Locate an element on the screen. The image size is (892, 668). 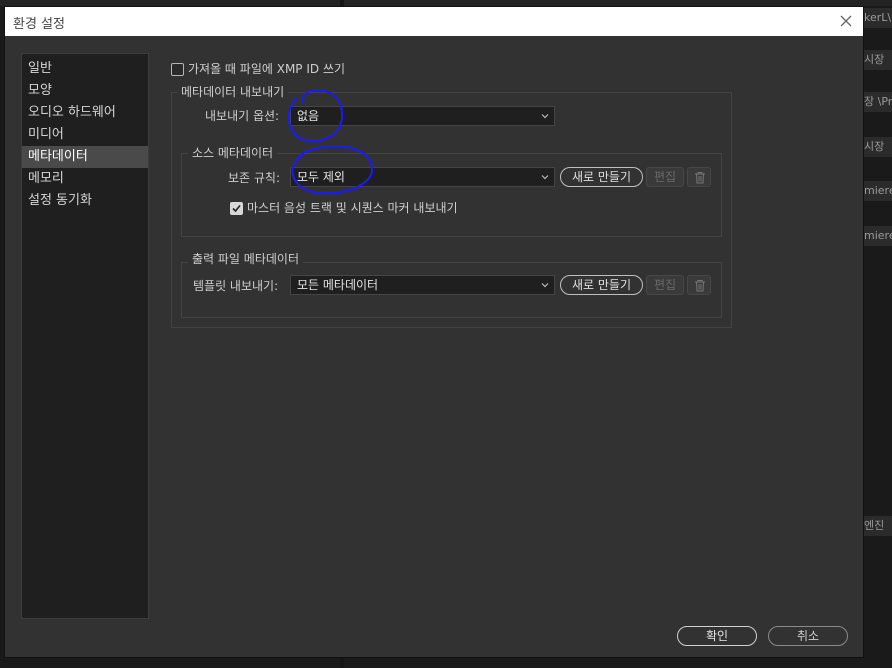
preferences-sidebar: 일반 모양 오디오 하드웨어 미디어 메타데이터 메모리 설정 동기화 is located at coordinates (85, 336).